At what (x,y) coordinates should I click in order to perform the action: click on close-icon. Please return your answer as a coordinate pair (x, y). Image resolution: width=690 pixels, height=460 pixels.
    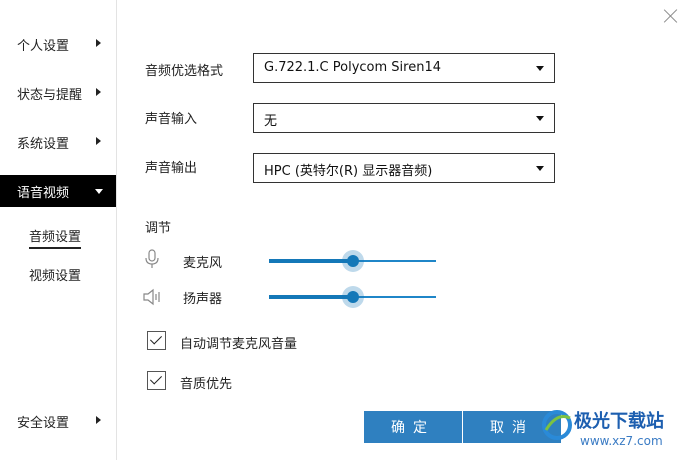
    Looking at the image, I should click on (671, 16).